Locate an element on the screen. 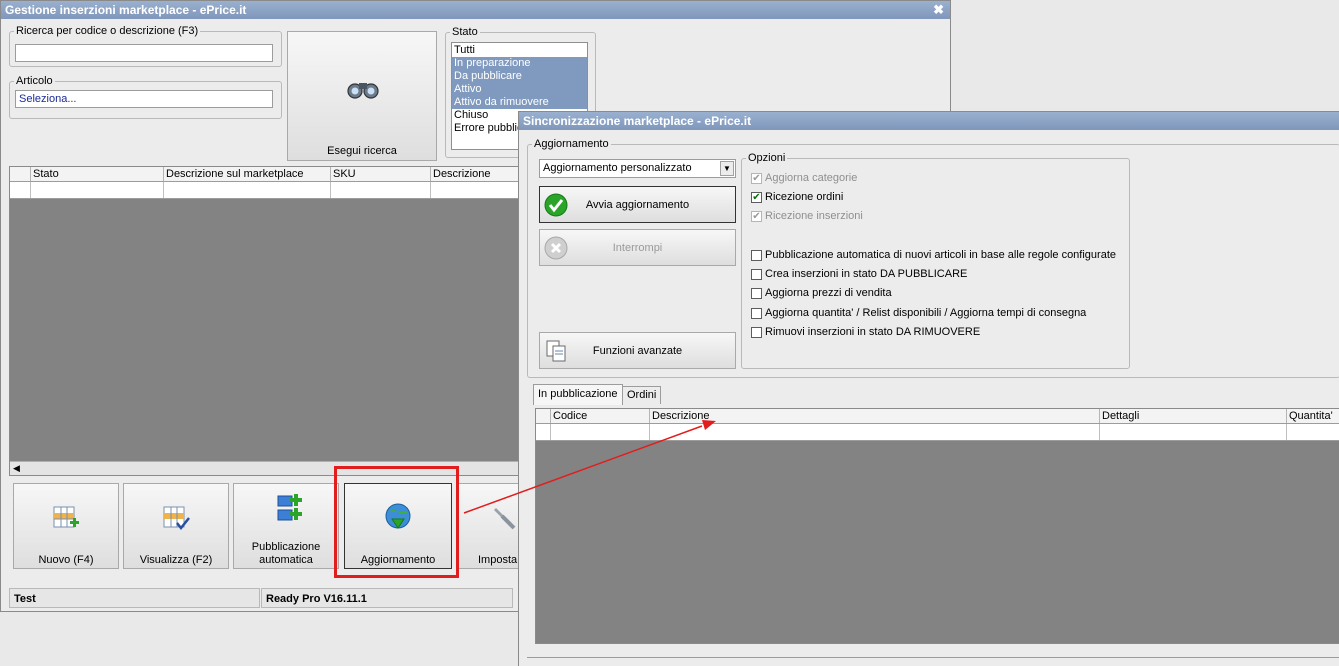  start-update-button: Avvia aggiornamento is located at coordinates (637, 204).